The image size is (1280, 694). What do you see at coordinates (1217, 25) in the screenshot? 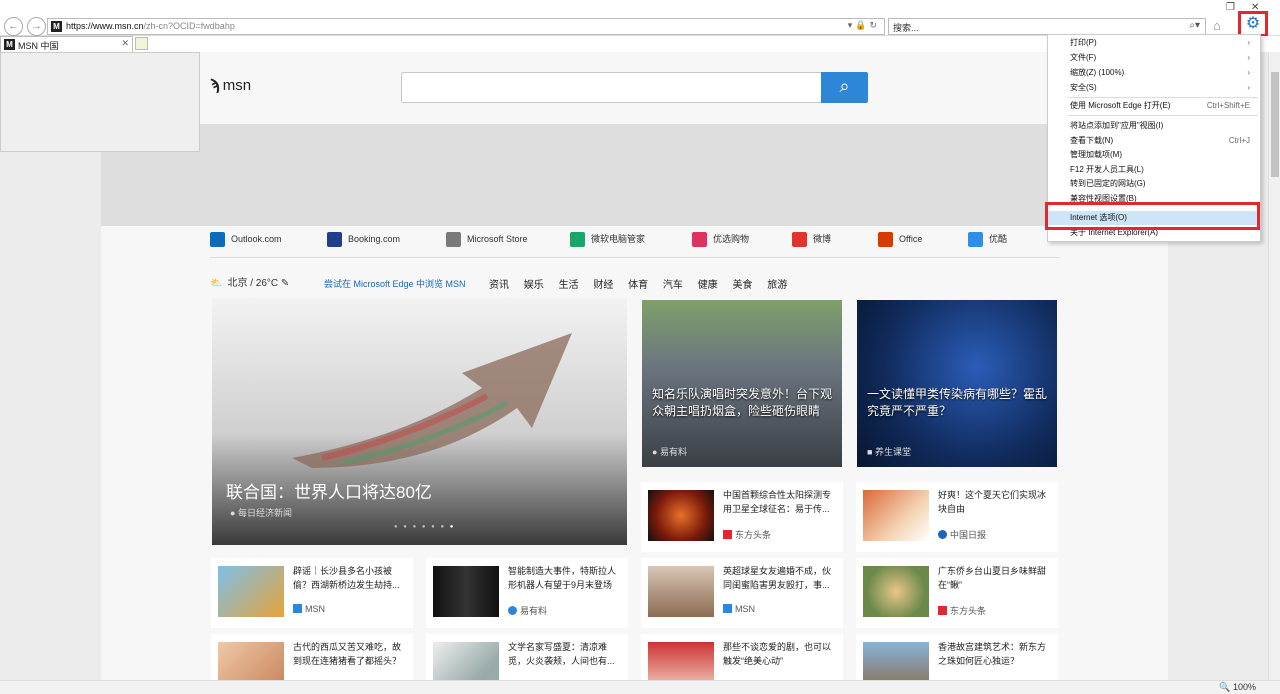
I see `home-icon: ⌂` at bounding box center [1217, 25].